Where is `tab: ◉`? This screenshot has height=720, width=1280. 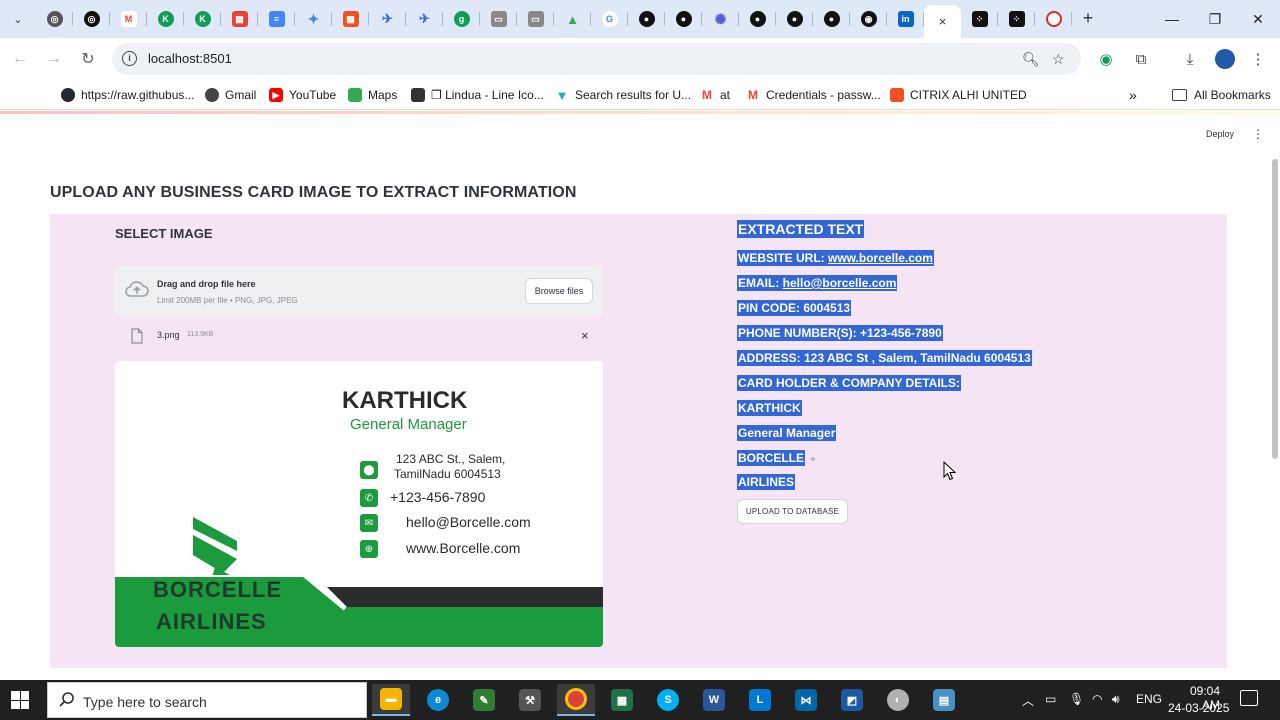
tab: ◉ is located at coordinates (868, 19).